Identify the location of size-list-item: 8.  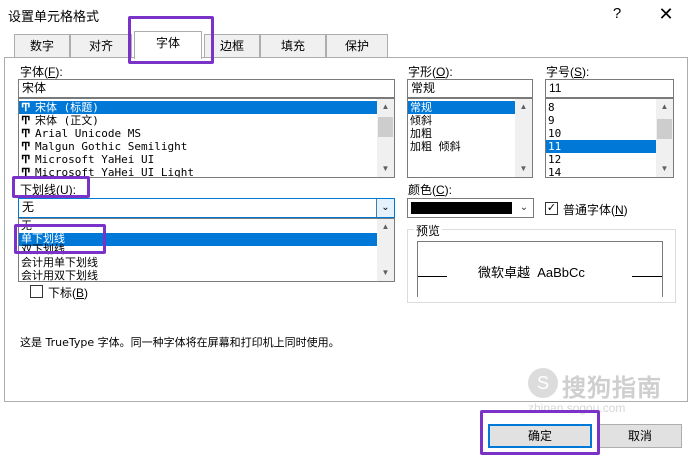
(550, 107).